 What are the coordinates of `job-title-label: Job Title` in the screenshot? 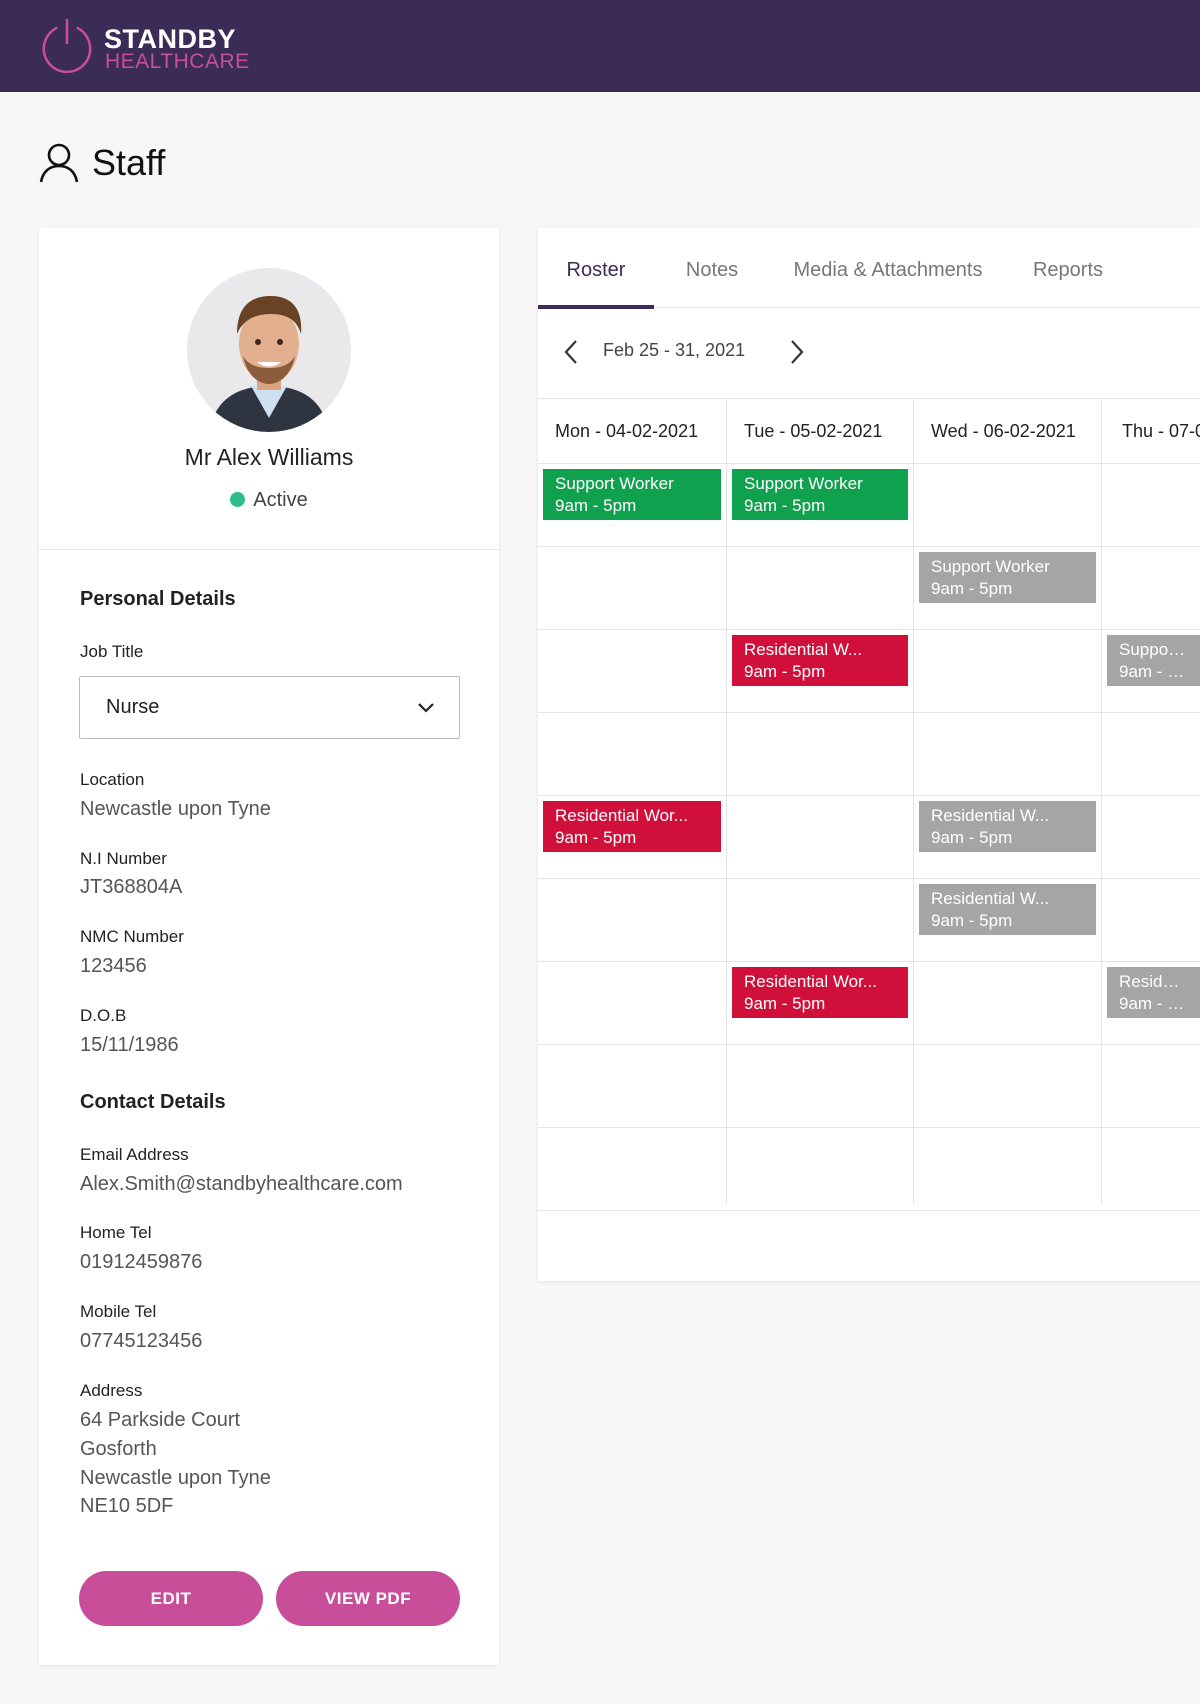 It's located at (112, 651).